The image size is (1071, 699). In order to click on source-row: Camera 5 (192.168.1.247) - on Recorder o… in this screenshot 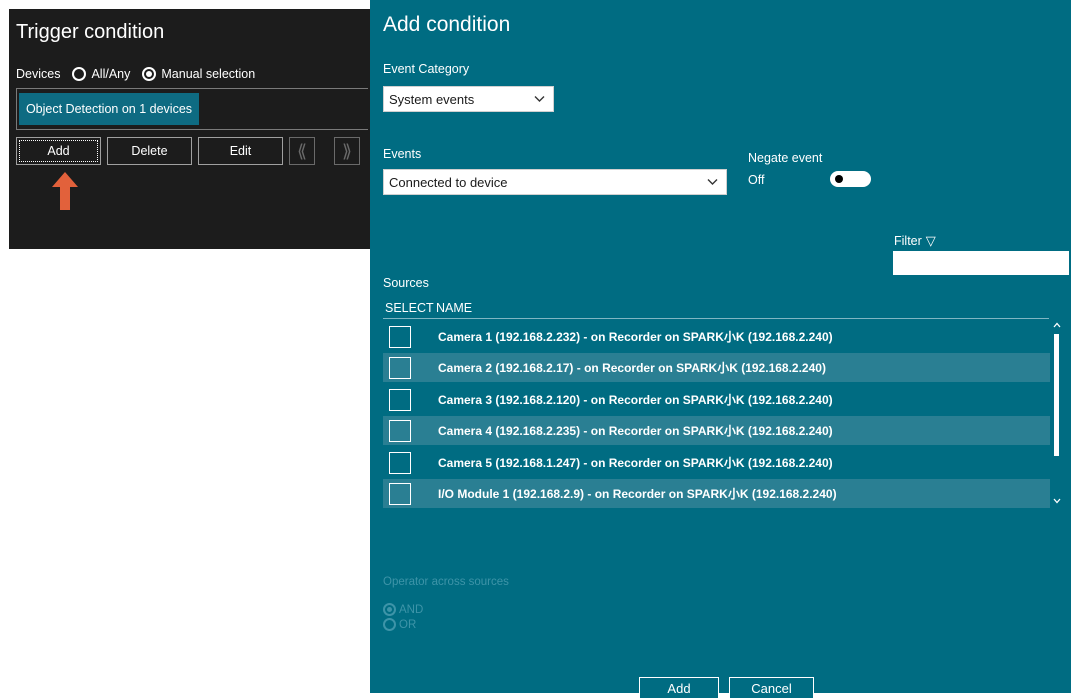, I will do `click(716, 462)`.